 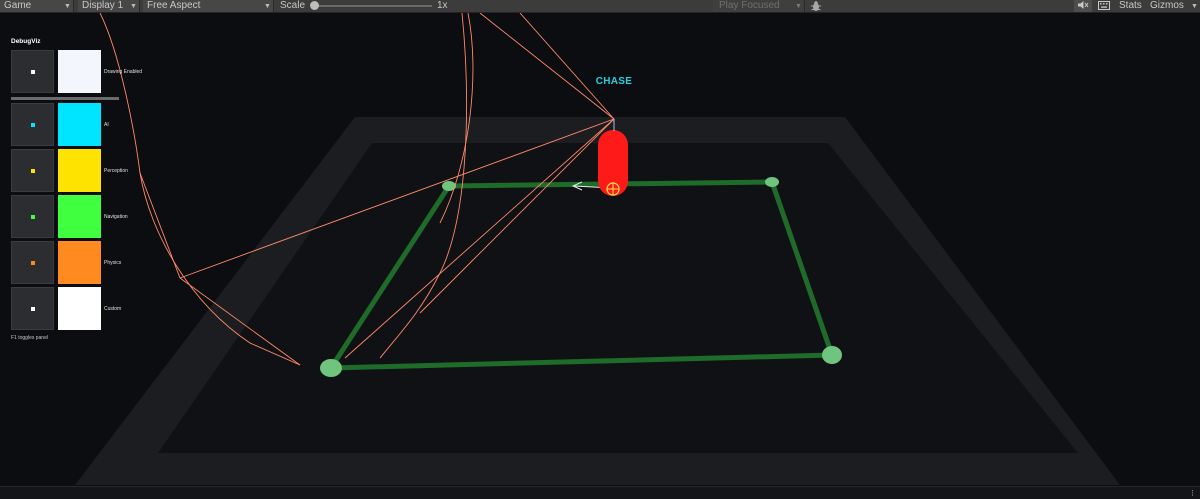 What do you see at coordinates (174, 5) in the screenshot?
I see `aspect-label: Free Aspect` at bounding box center [174, 5].